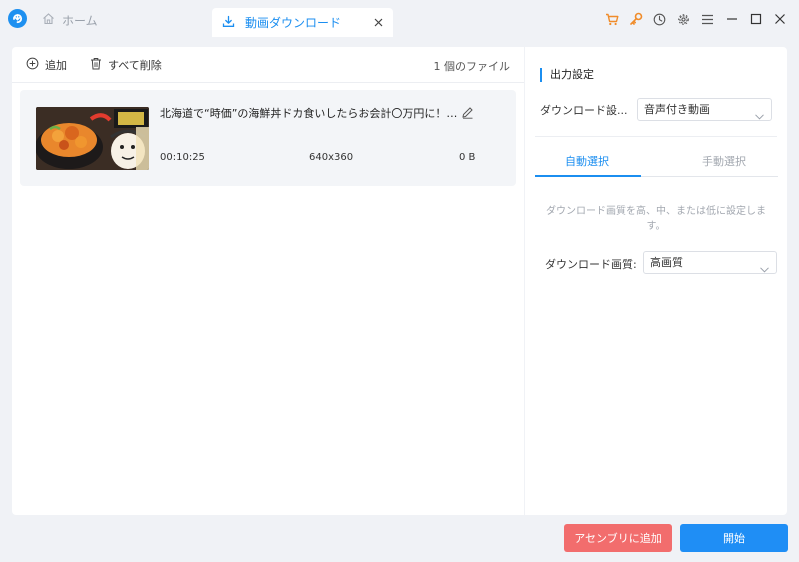  I want to click on video-thumbnail, so click(92, 138).